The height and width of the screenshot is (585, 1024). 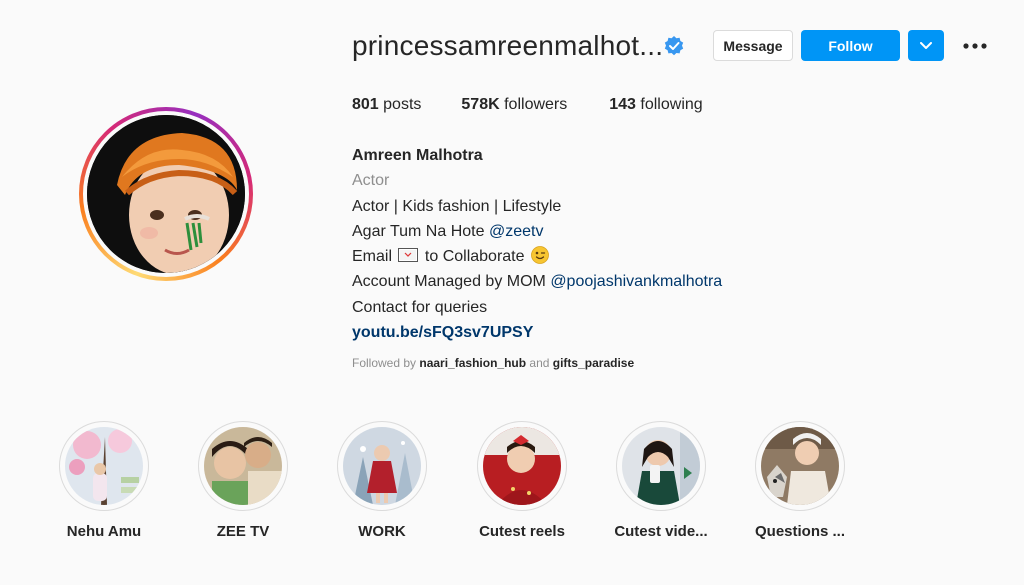 I want to click on profile-header: princessamreenmalhot... Message Follow, so click(x=672, y=46).